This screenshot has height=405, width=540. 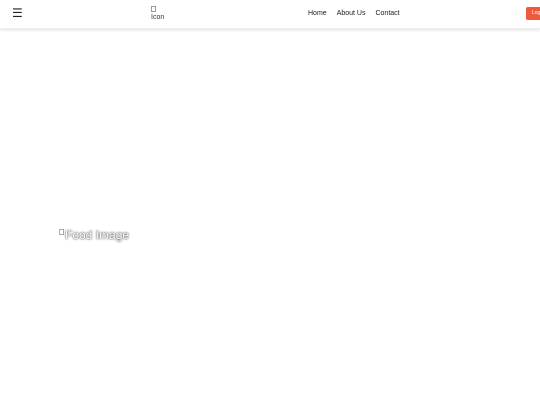 What do you see at coordinates (158, 17) in the screenshot?
I see `logo-alt-text: Icon` at bounding box center [158, 17].